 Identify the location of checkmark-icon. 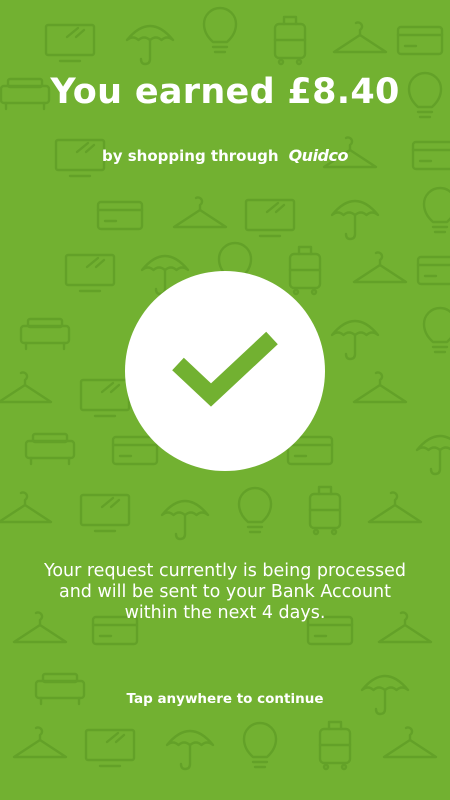
(225, 369).